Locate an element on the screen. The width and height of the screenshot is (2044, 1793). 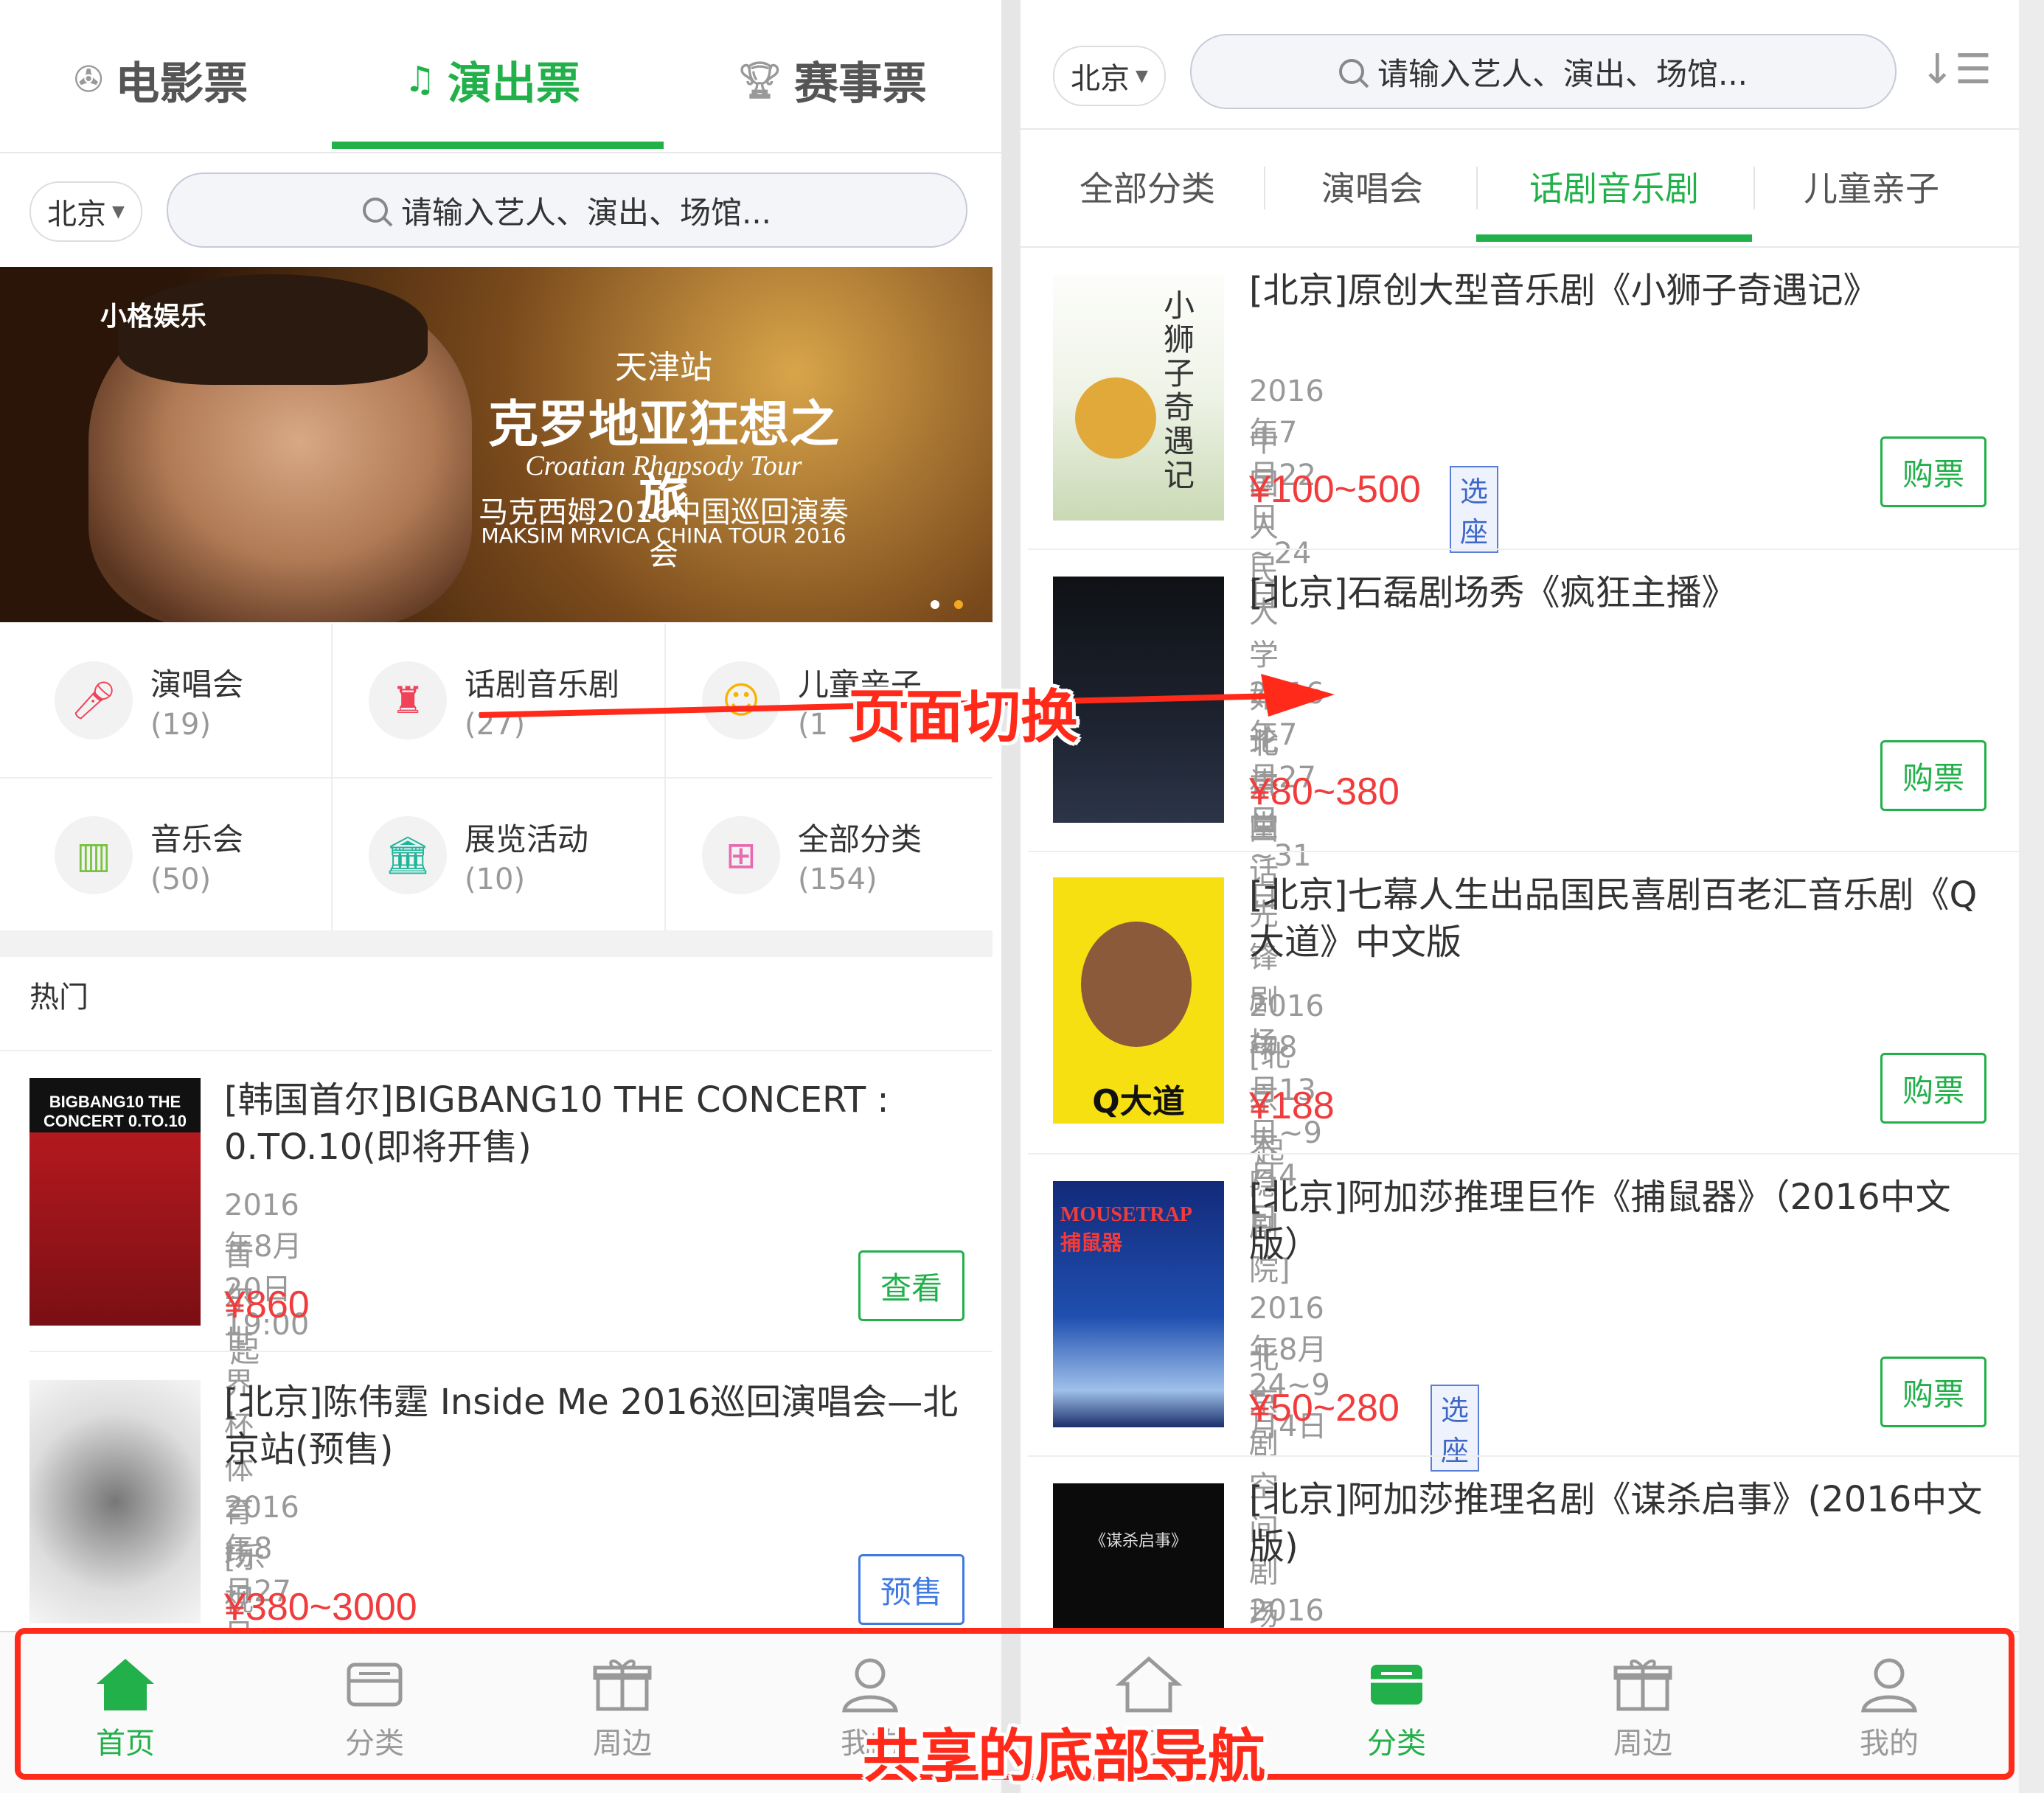
tab-movie-tickets: ✇ 电影票 is located at coordinates (161, 79).